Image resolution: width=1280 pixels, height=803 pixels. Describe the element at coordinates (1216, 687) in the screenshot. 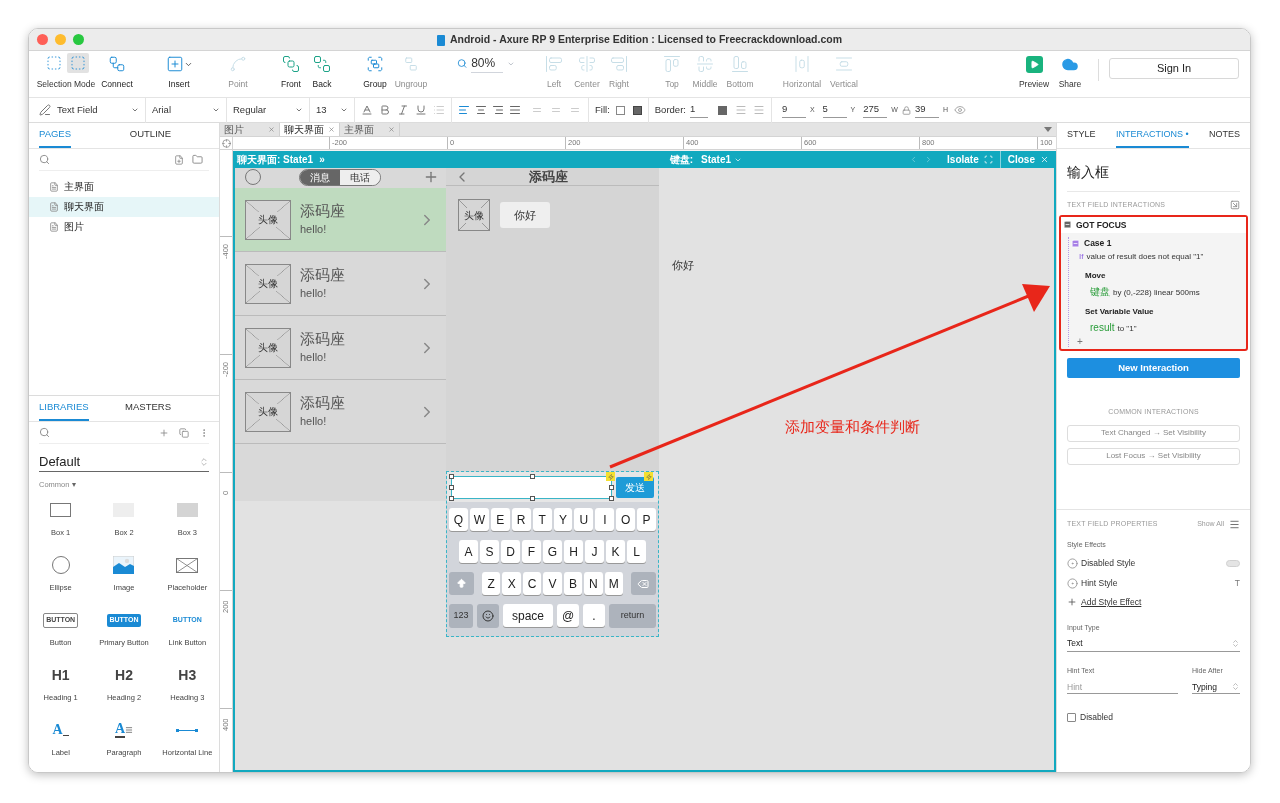

I see `hide-after-dropdown: Typing` at that location.